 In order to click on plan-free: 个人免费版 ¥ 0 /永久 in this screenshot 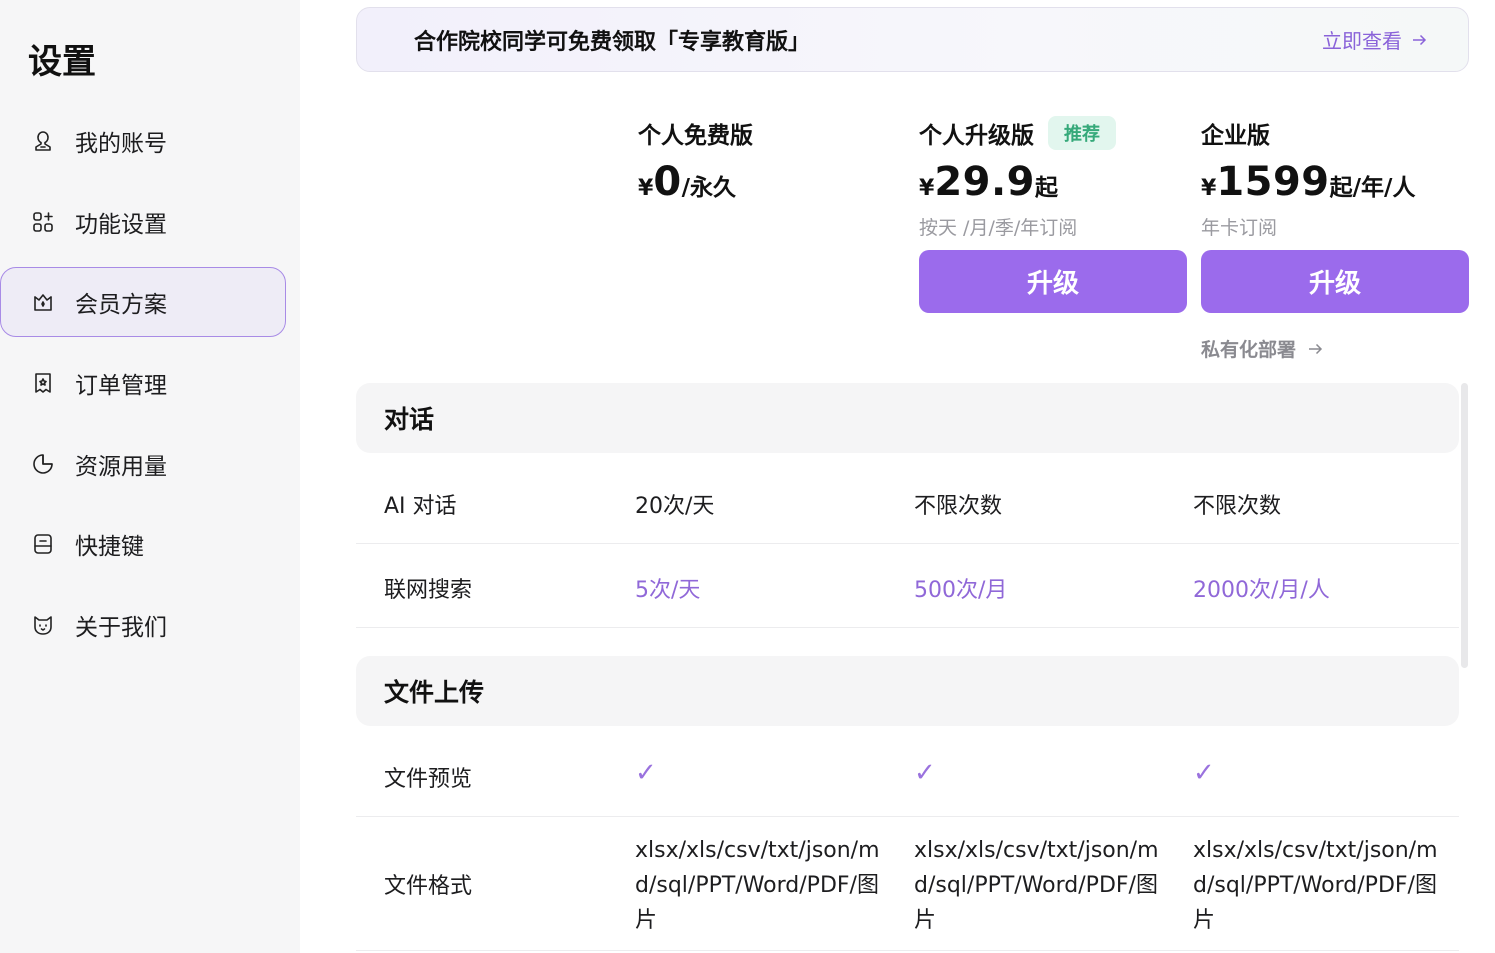, I will do `click(695, 161)`.